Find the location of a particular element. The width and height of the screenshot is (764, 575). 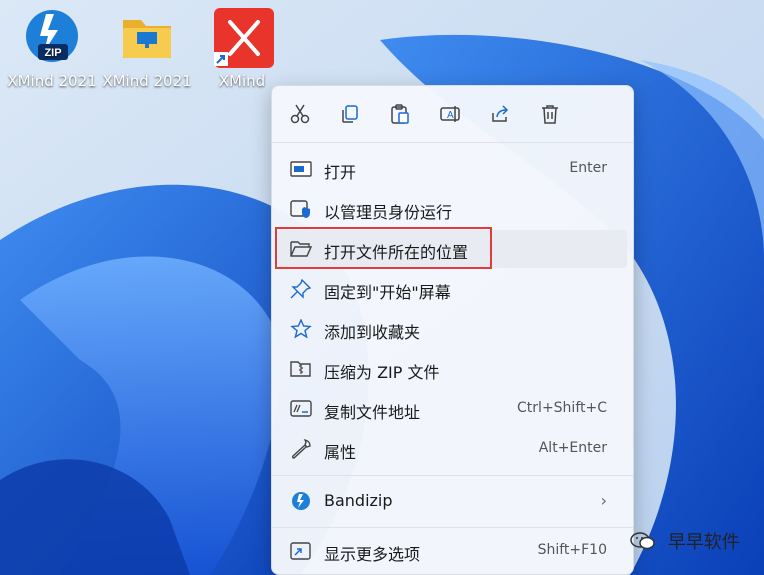

cut-icon is located at coordinates (300, 114).